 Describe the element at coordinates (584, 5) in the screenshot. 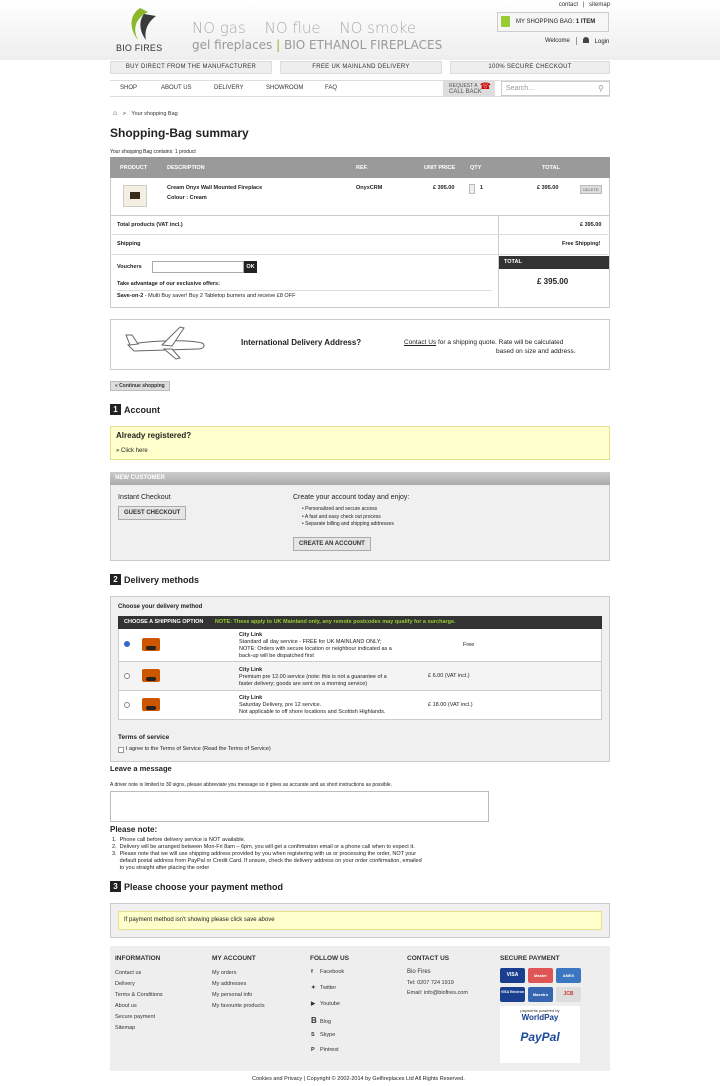

I see `top-links: contact | sitemap` at that location.